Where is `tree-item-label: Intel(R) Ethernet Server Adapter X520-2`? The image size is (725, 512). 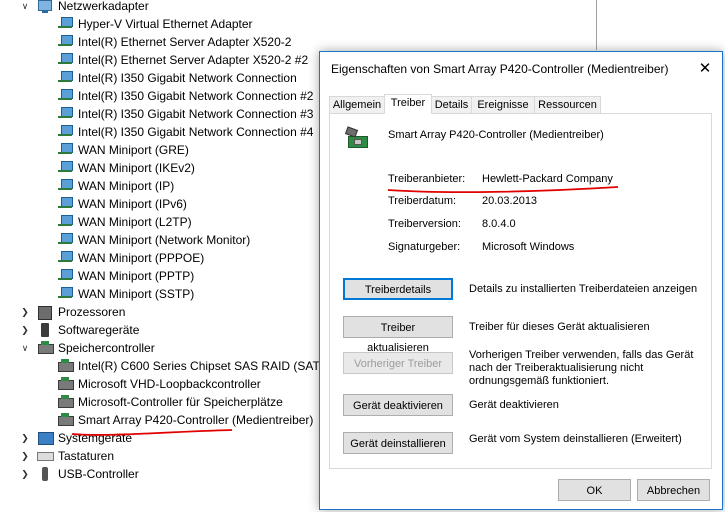
tree-item-label: Intel(R) Ethernet Server Adapter X520-2 is located at coordinates (185, 42).